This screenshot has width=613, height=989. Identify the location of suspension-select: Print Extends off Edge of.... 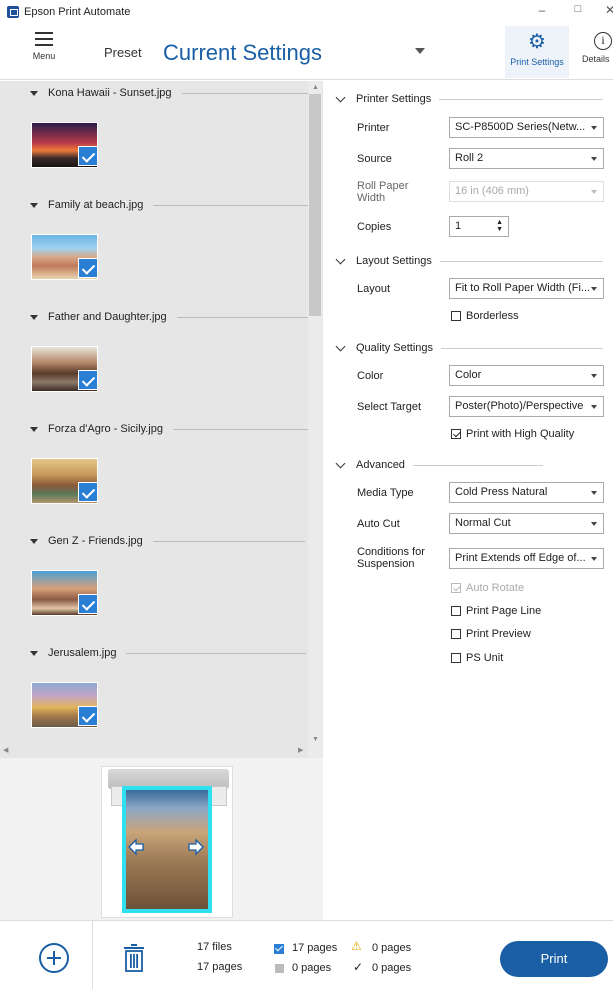
(526, 558).